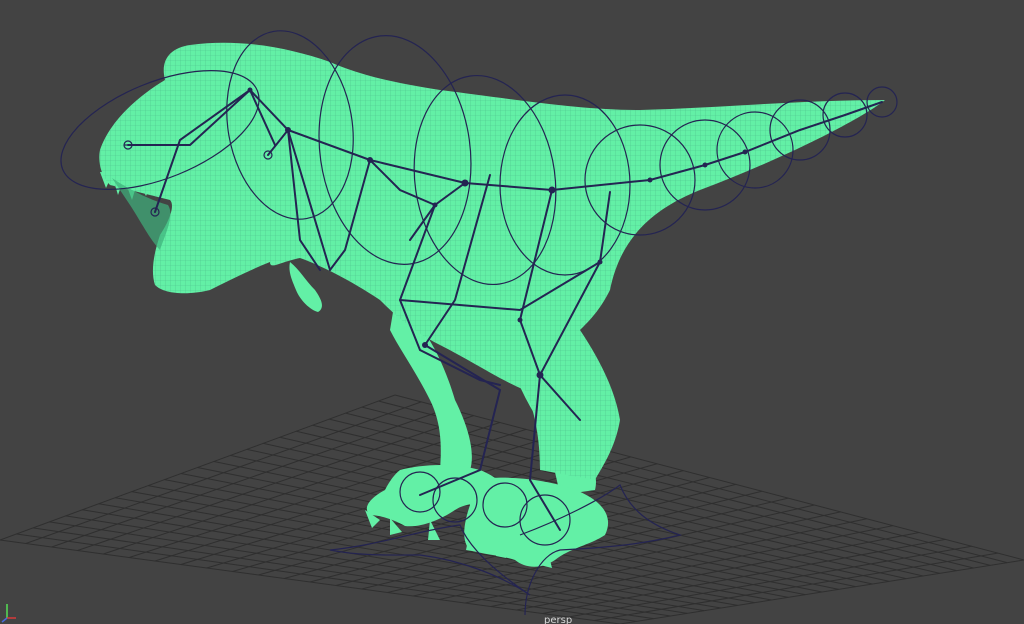 The height and width of the screenshot is (624, 1024). Describe the element at coordinates (305, 287) in the screenshot. I see `arm-mesh` at that location.